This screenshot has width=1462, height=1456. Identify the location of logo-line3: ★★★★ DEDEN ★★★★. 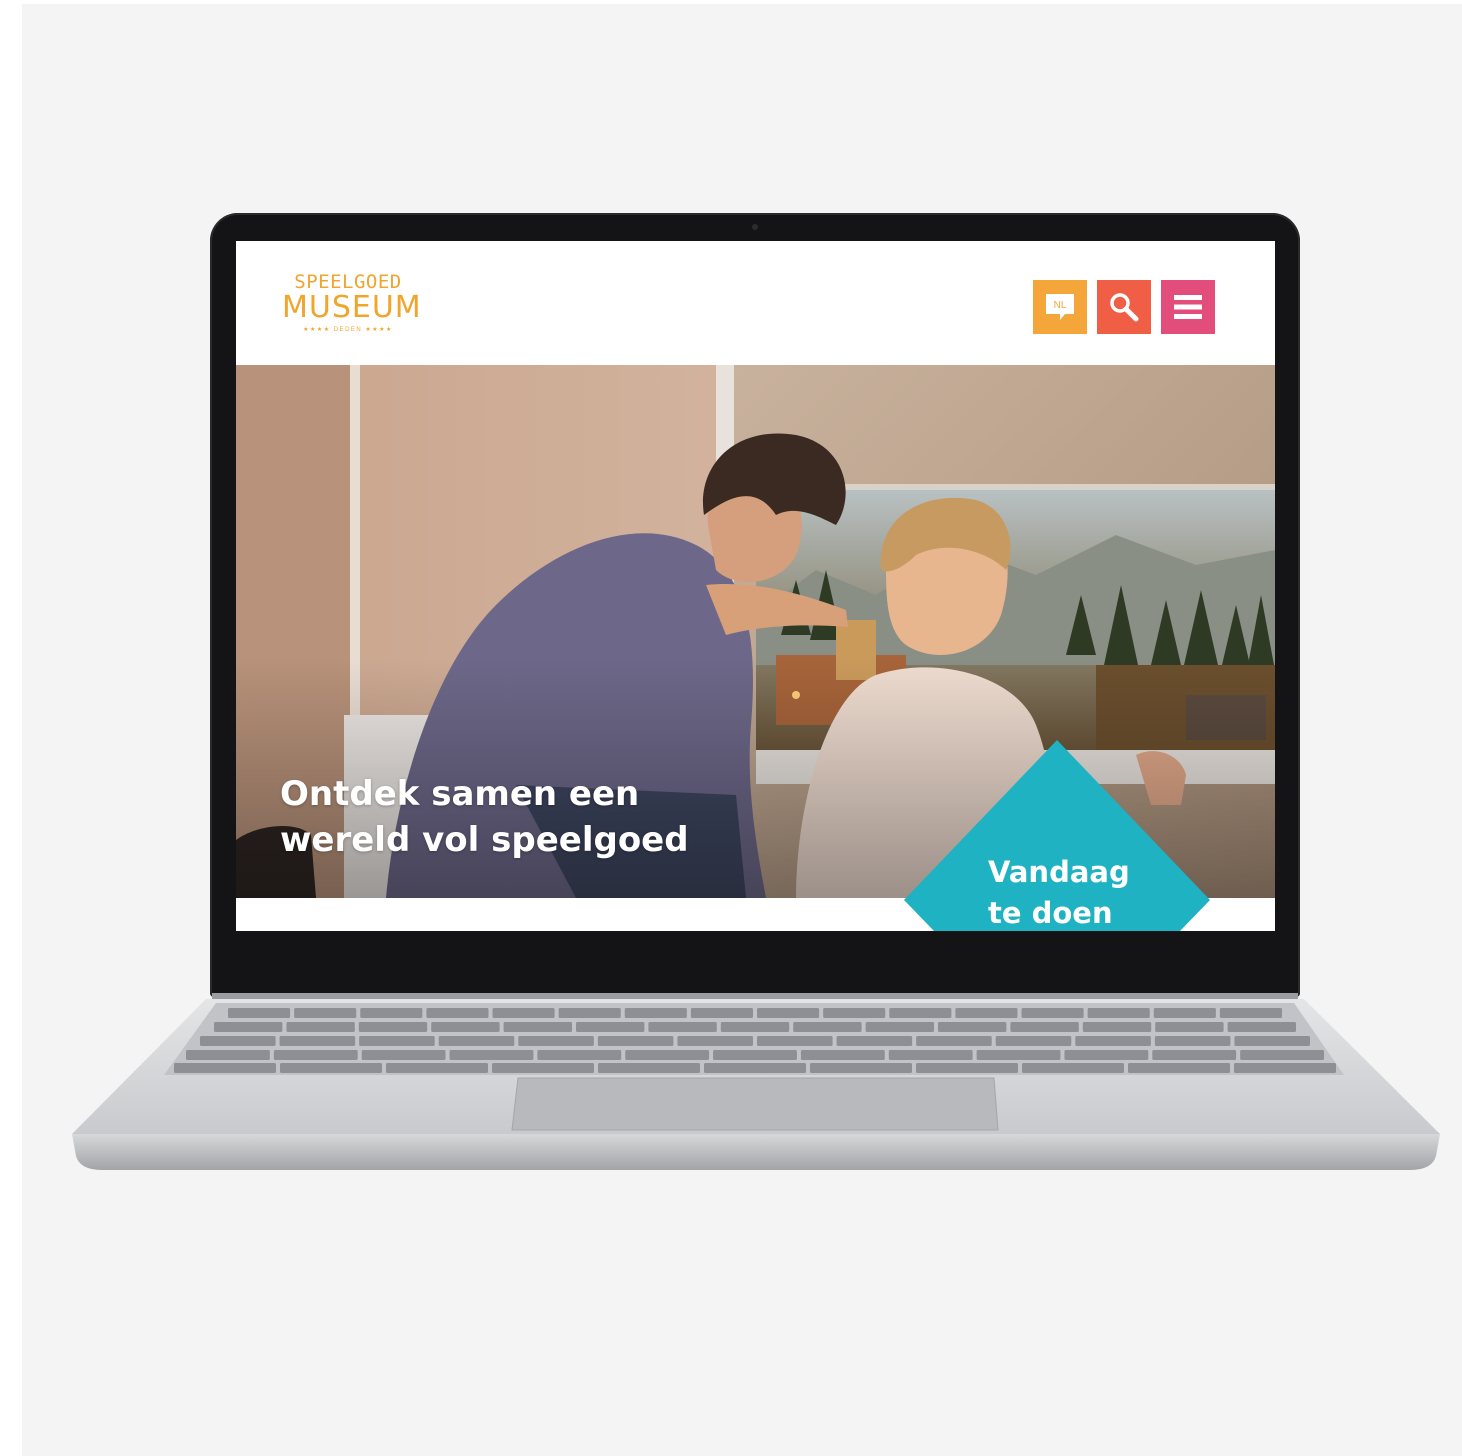
(348, 330).